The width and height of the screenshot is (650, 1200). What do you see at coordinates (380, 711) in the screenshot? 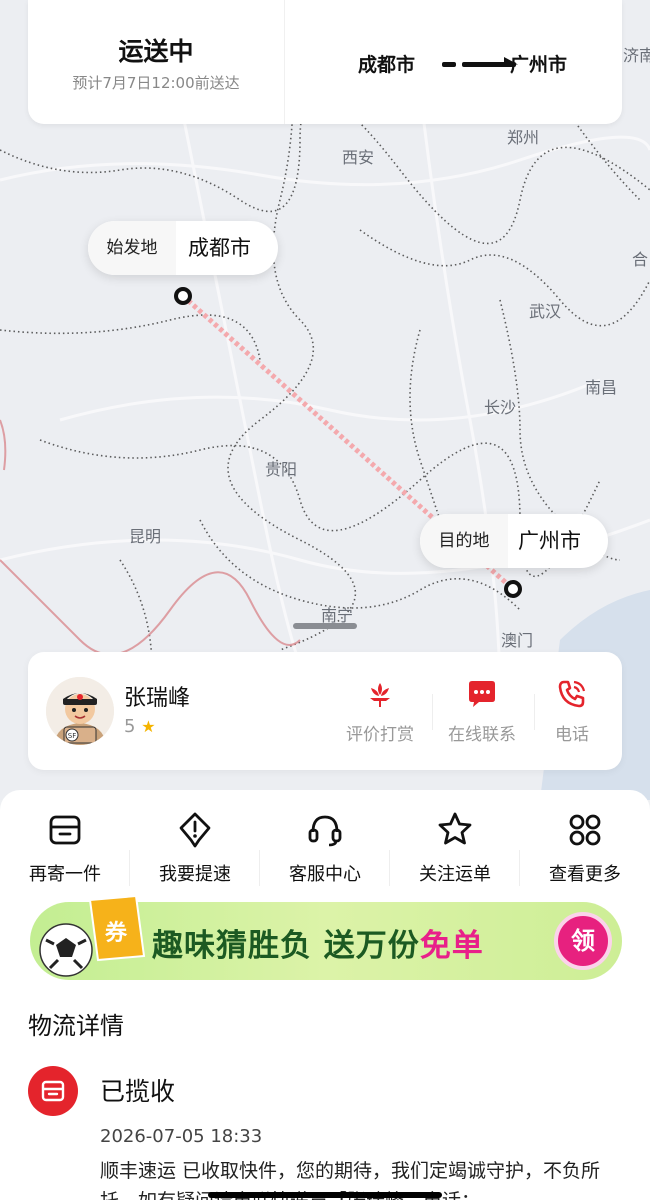
I see `tip-button: 评价打赏` at bounding box center [380, 711].